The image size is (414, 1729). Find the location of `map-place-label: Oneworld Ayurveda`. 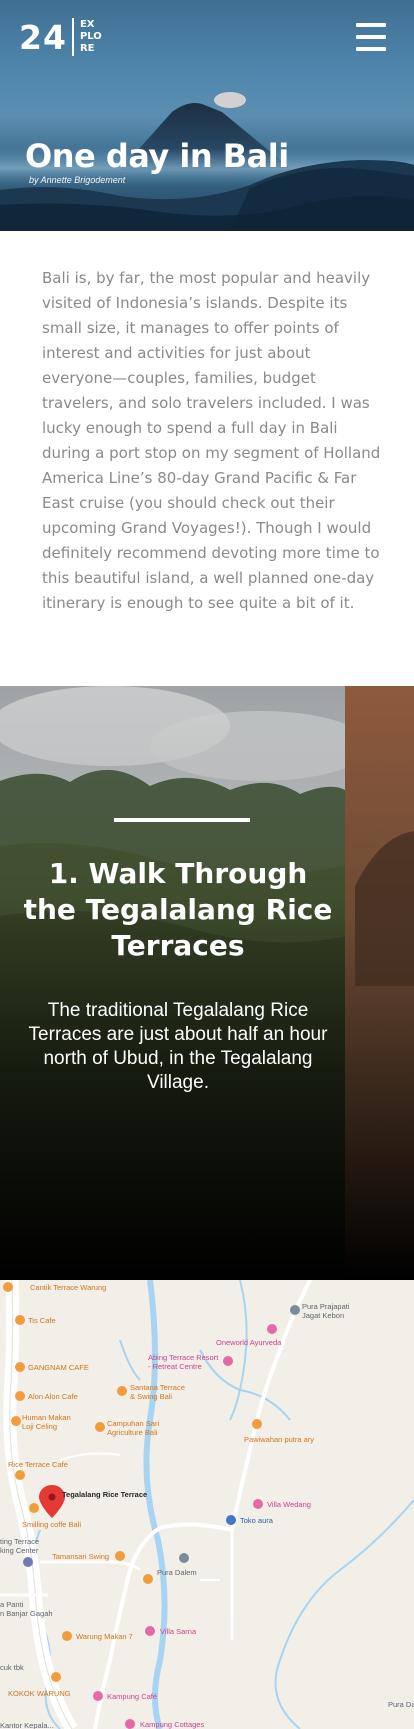

map-place-label: Oneworld Ayurveda is located at coordinates (248, 1342).